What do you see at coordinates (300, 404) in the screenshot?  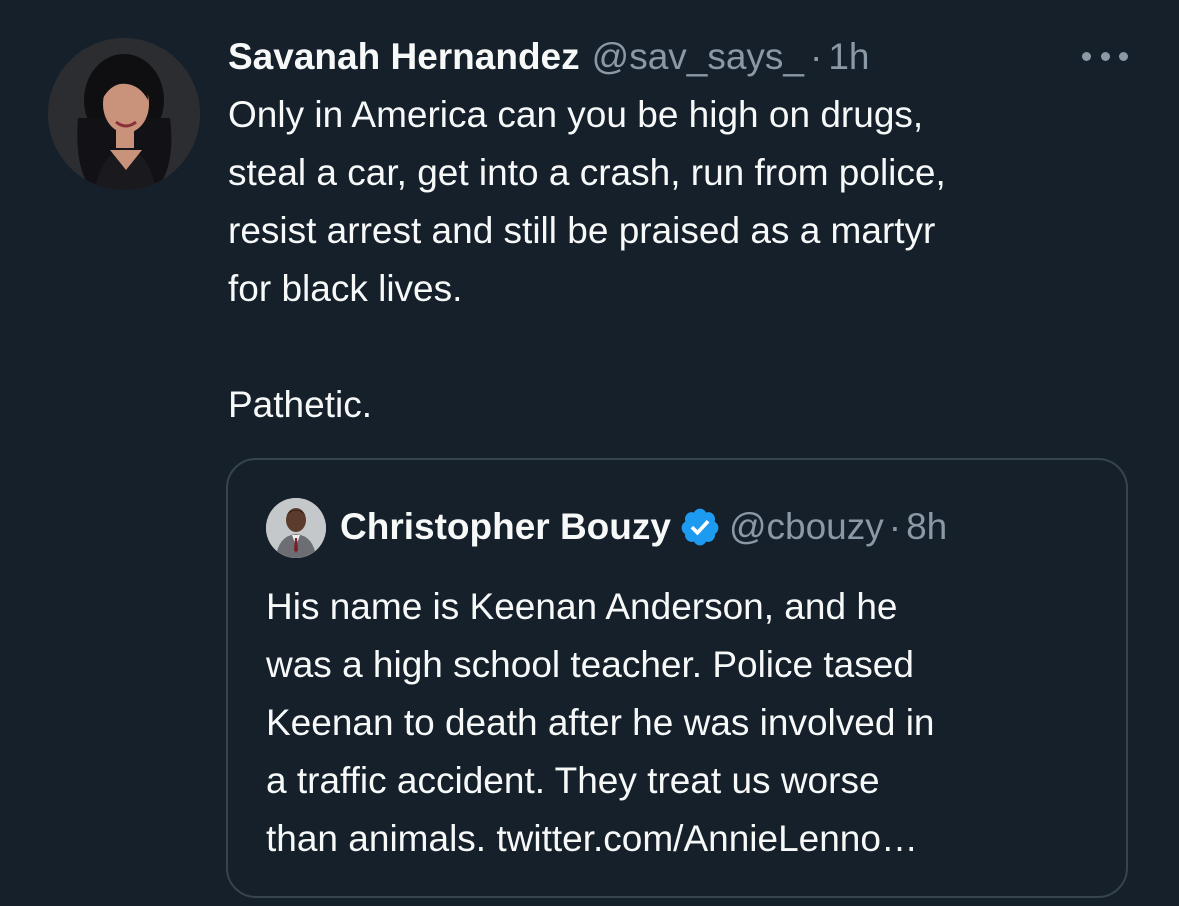 I see `tweet-text-closing: Pathetic.` at bounding box center [300, 404].